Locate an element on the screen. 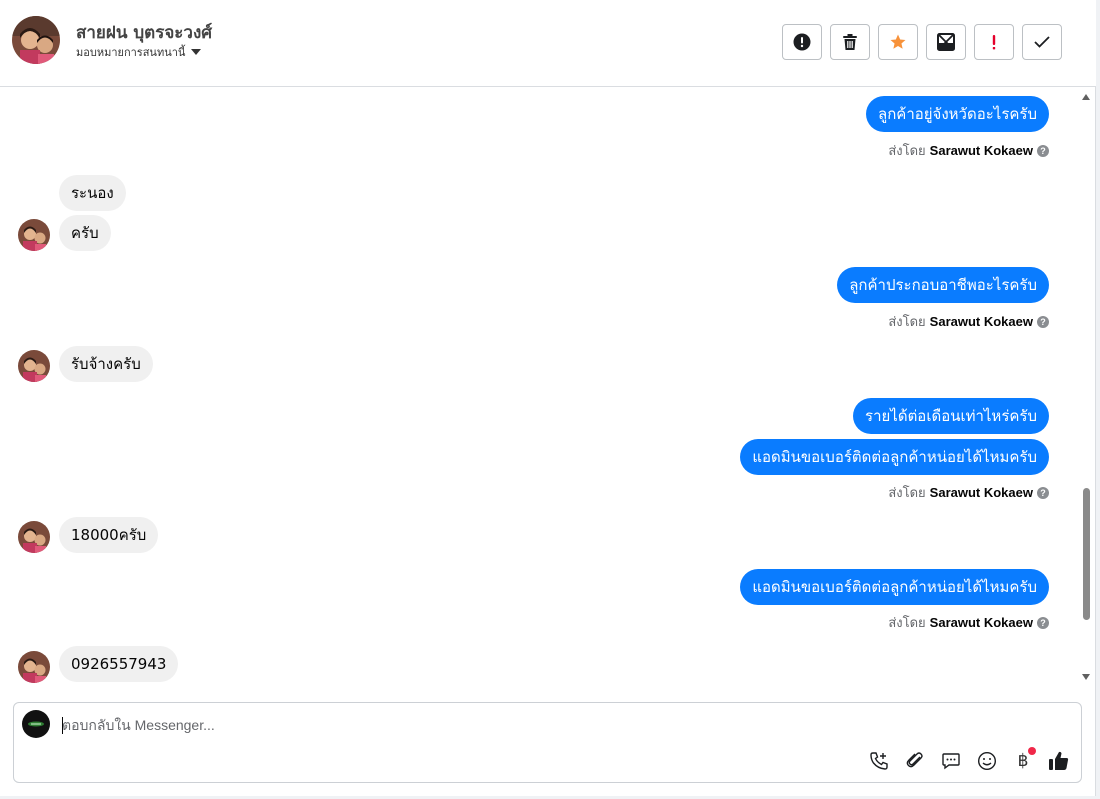 The width and height of the screenshot is (1100, 799). star-icon is located at coordinates (898, 41).